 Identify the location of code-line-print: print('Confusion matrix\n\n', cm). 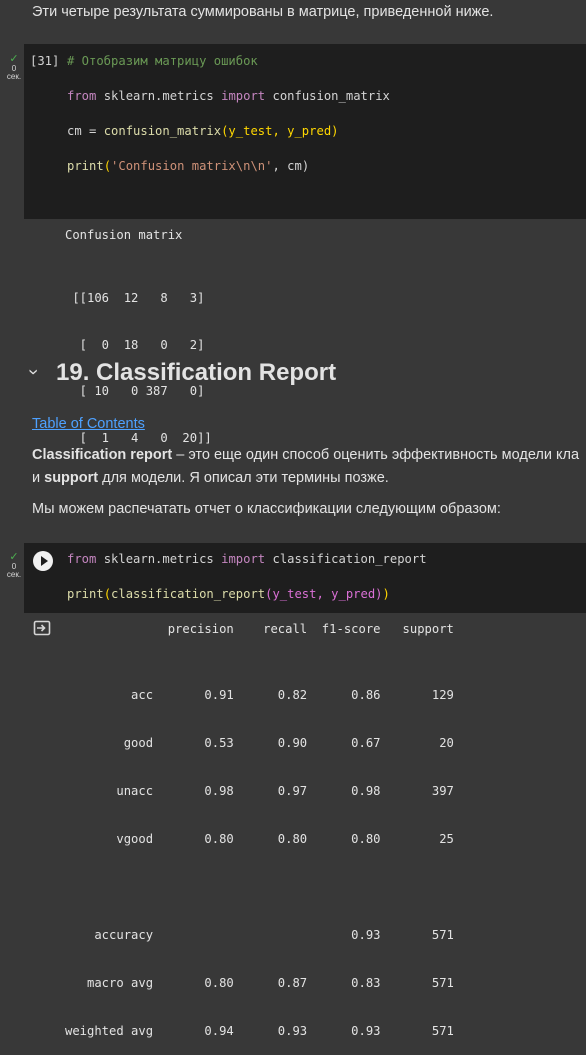
(188, 166).